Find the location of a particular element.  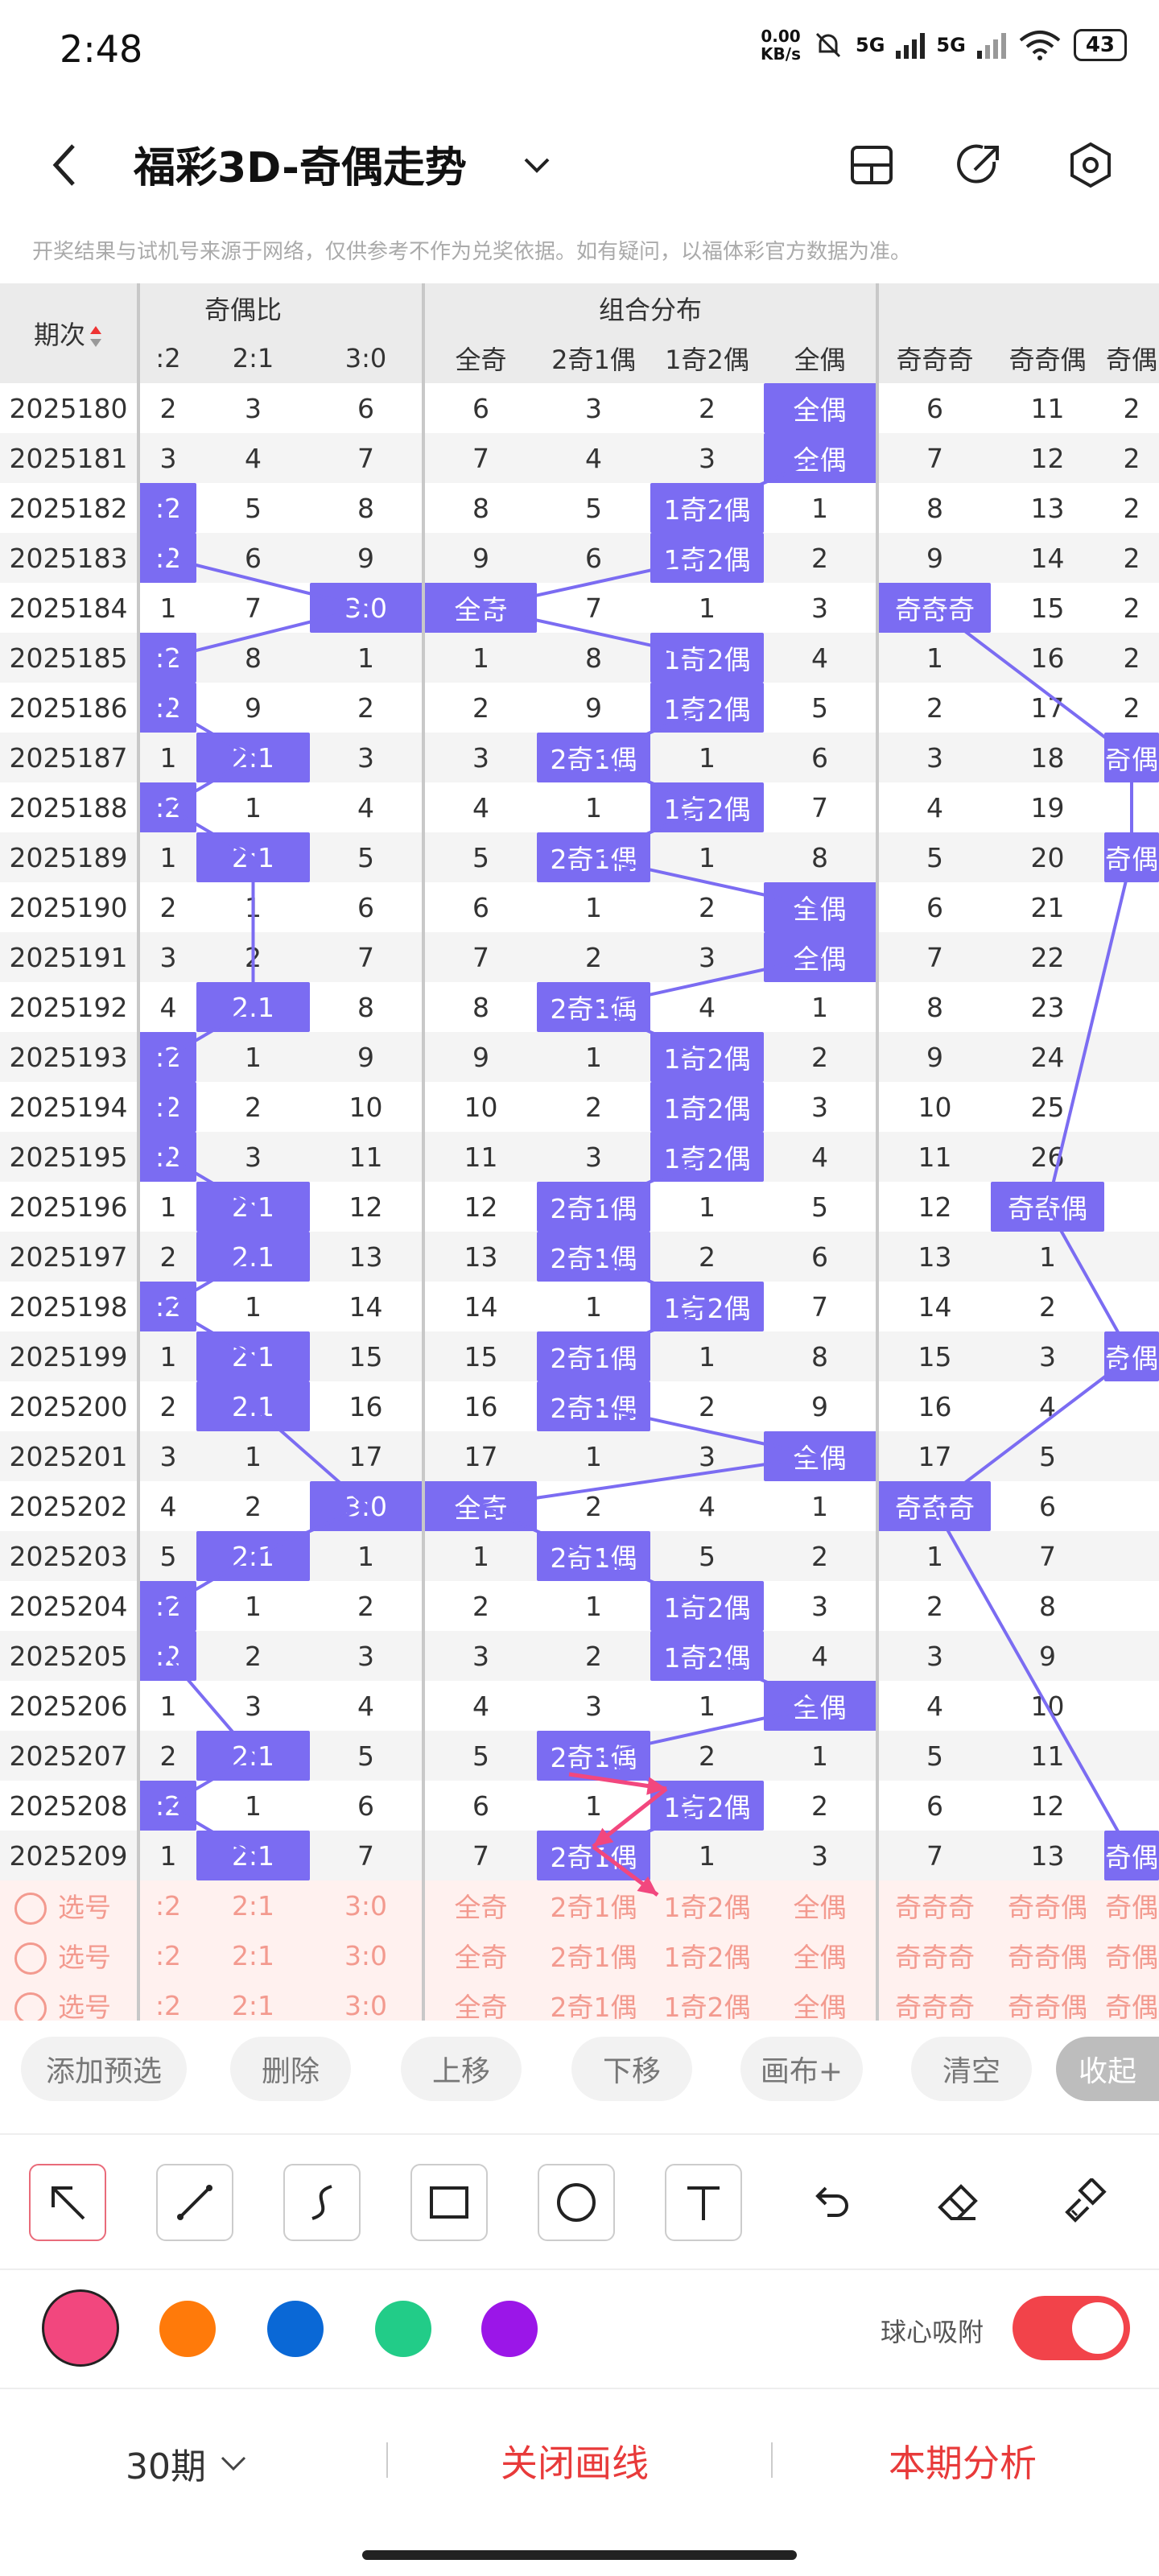

period-count-select: 30期 is located at coordinates (188, 2463).